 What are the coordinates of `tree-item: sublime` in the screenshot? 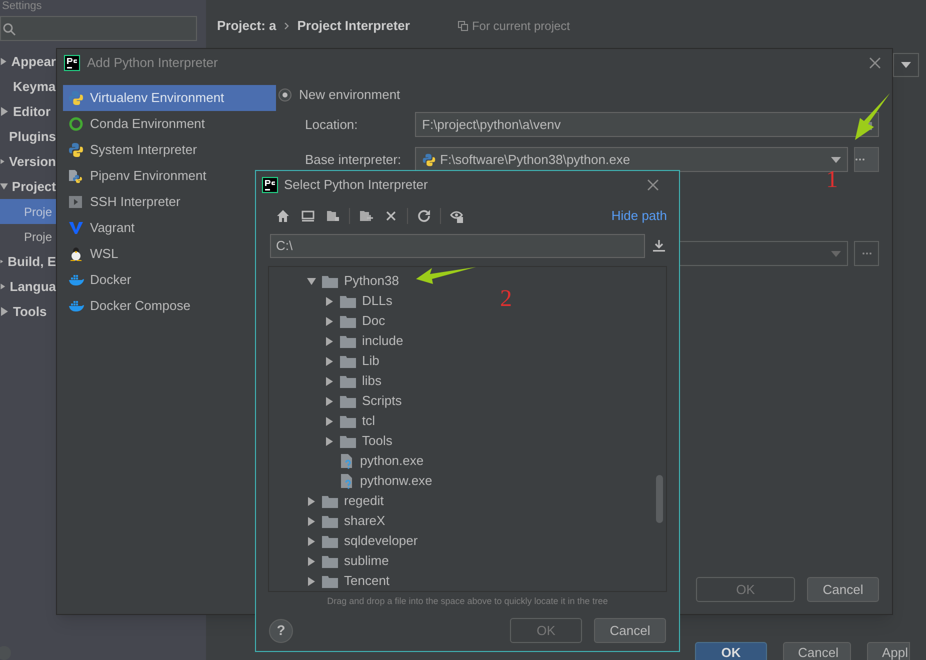 It's located at (331, 561).